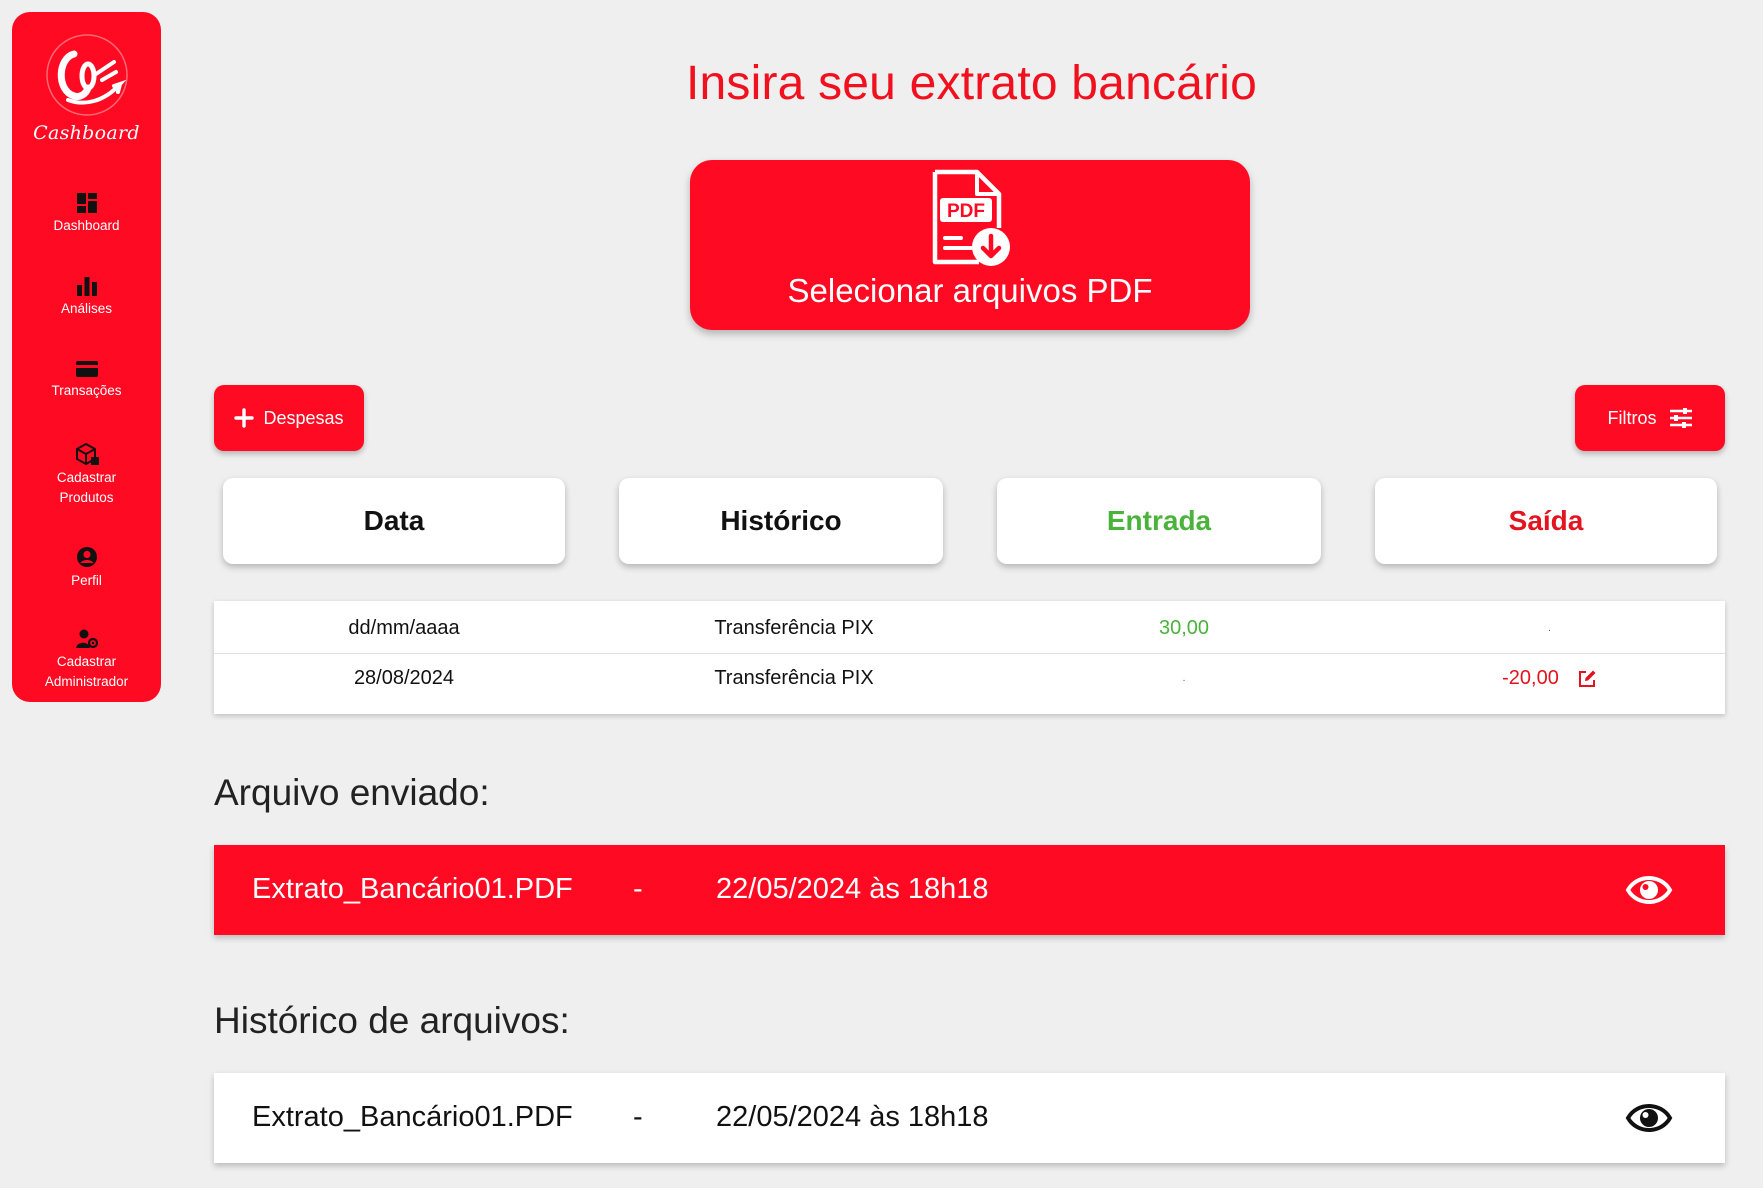  Describe the element at coordinates (970, 290) in the screenshot. I see `select-pdf-label: Selecionar arquivos PDF` at that location.